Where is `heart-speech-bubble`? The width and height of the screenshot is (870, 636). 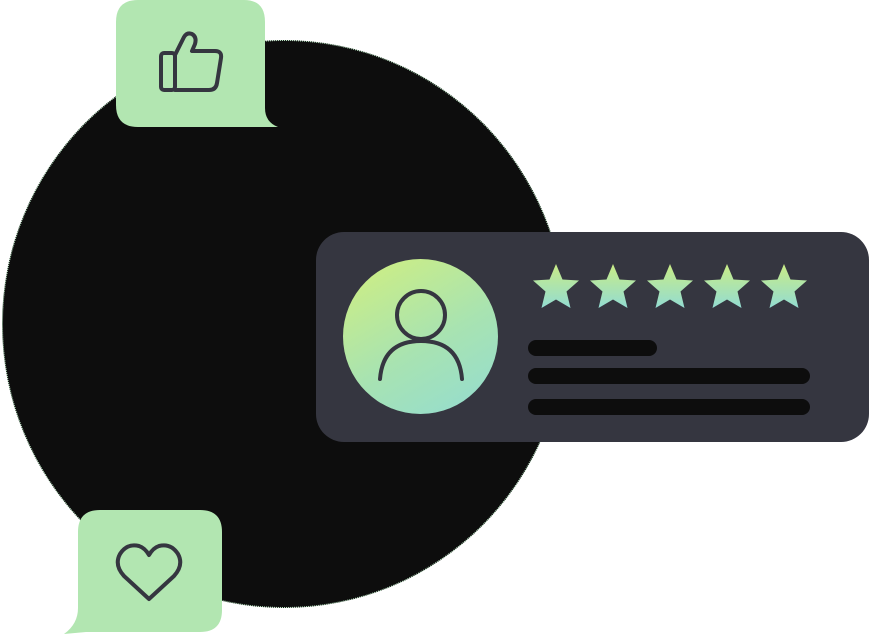 heart-speech-bubble is located at coordinates (143, 573).